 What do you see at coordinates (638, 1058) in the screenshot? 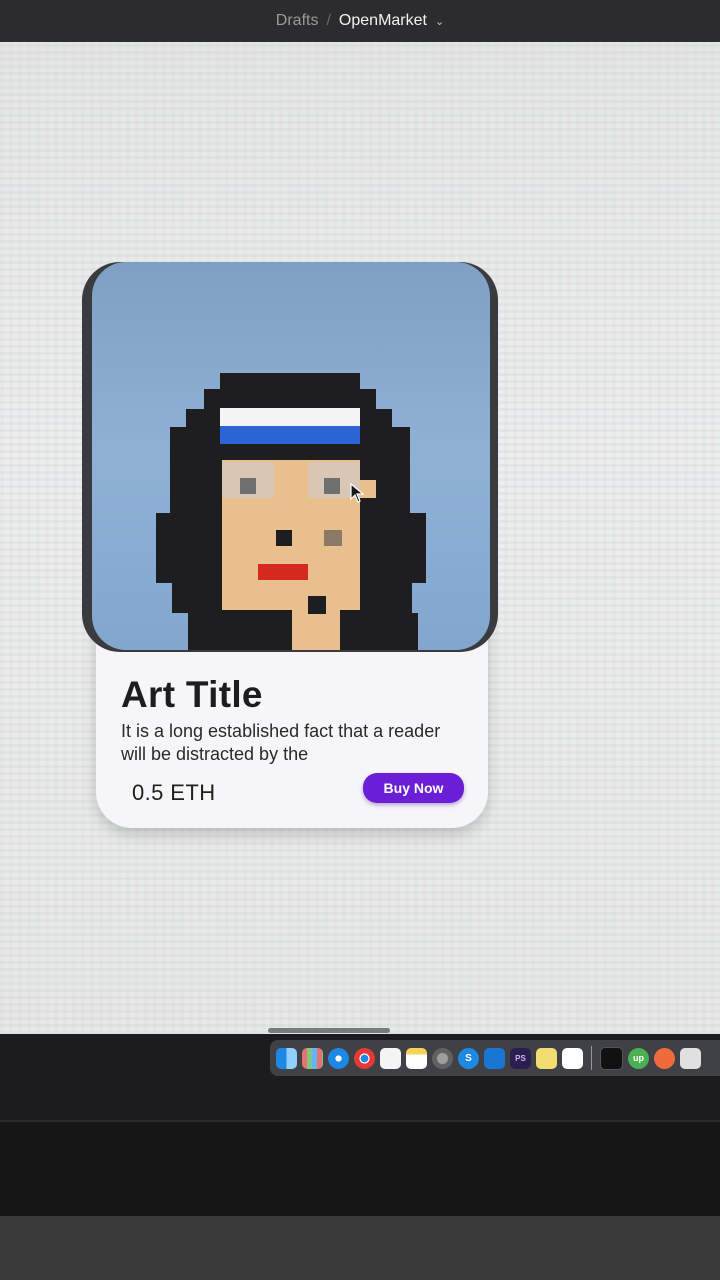
I see `upwork-icon: up` at bounding box center [638, 1058].